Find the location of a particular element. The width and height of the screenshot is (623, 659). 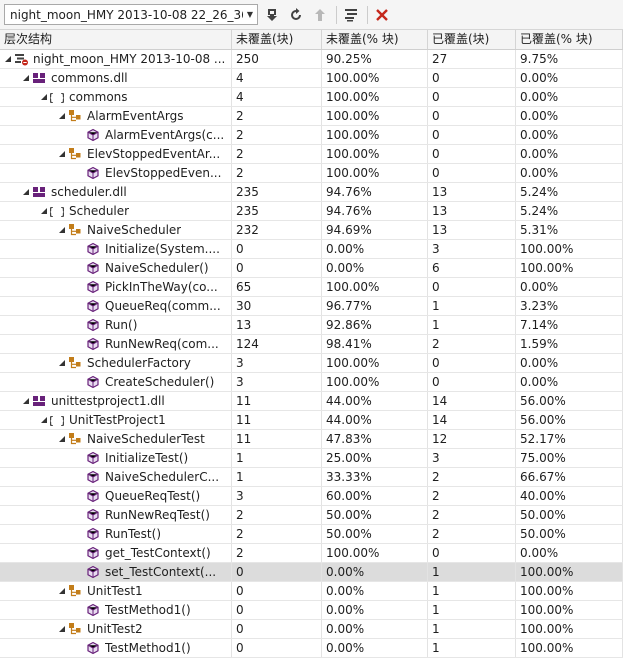

table-row: ElevStoppedEventAr... 2 100.00% 0 0.00% is located at coordinates (311, 154).